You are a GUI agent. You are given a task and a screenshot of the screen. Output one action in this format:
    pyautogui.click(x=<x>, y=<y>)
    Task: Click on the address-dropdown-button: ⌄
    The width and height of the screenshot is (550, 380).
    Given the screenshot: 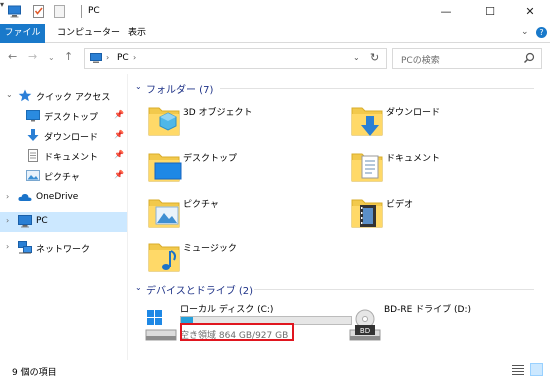 What is the action you would take?
    pyautogui.click(x=356, y=57)
    